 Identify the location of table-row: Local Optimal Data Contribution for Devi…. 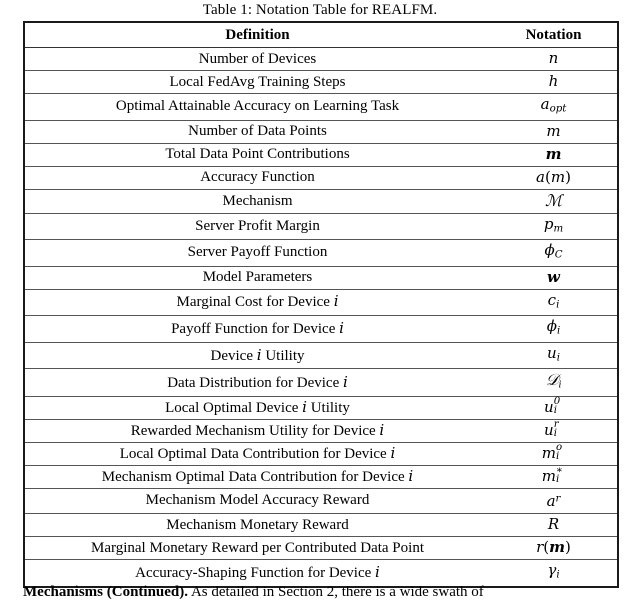
(321, 454).